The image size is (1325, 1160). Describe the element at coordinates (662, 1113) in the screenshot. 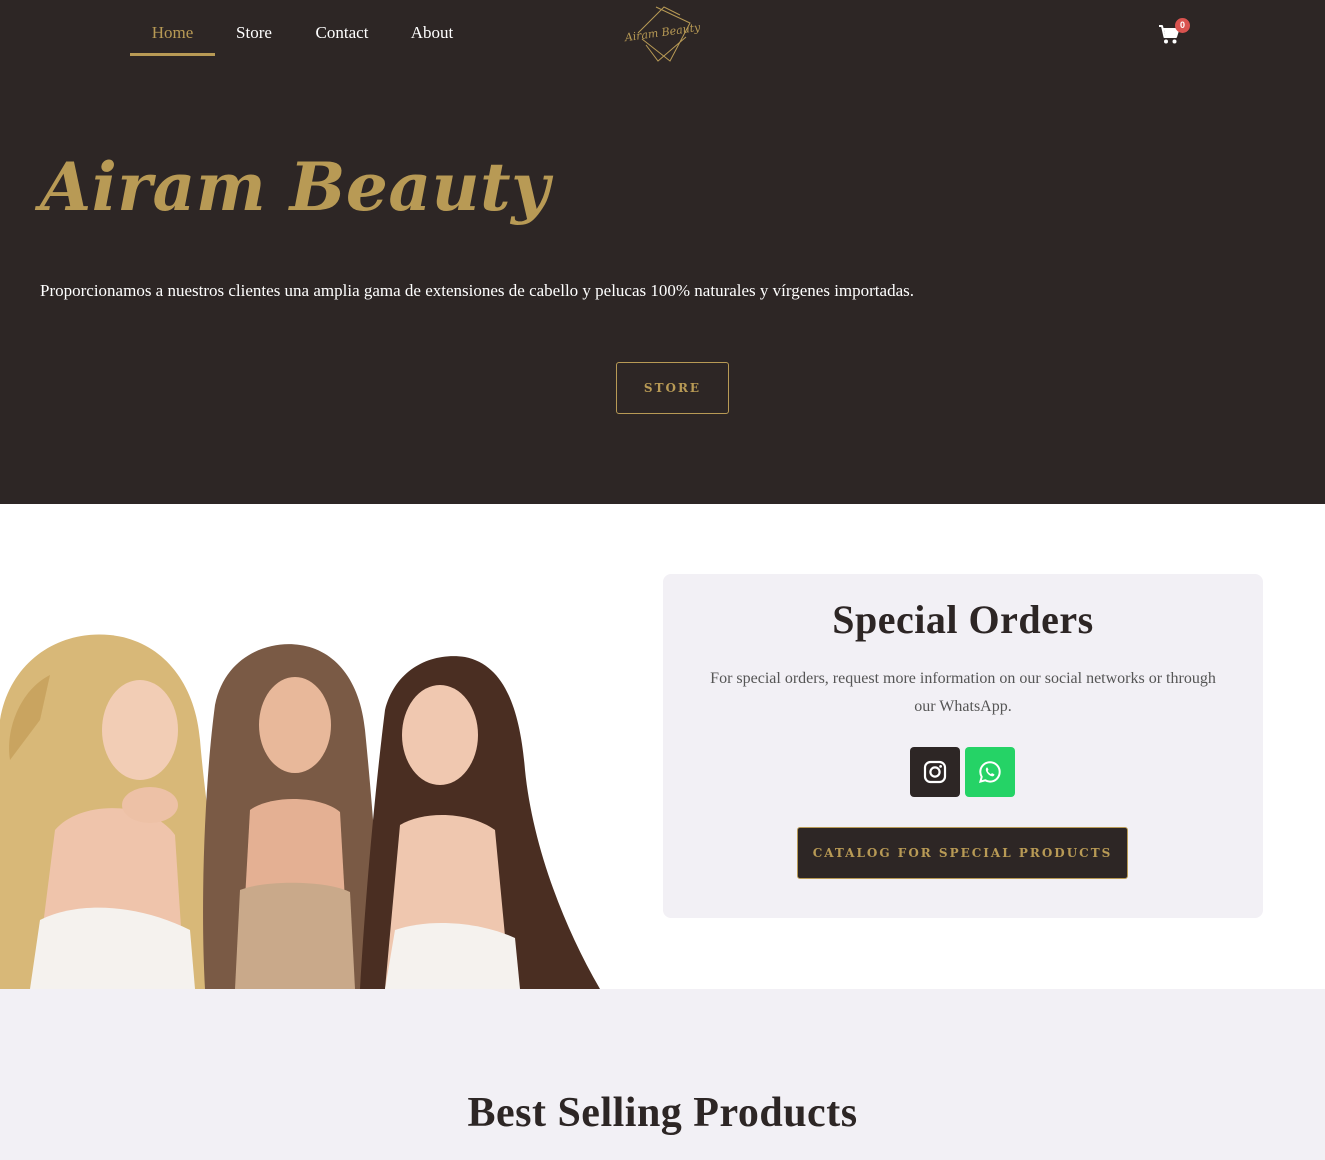

I see `best-selling-title: Best Selling Products` at that location.